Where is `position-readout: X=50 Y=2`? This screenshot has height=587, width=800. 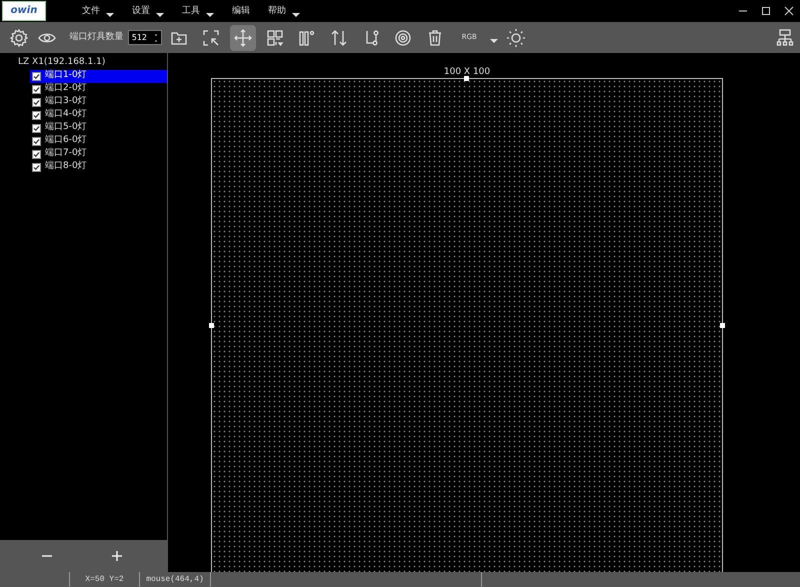
position-readout: X=50 Y=2 is located at coordinates (104, 580).